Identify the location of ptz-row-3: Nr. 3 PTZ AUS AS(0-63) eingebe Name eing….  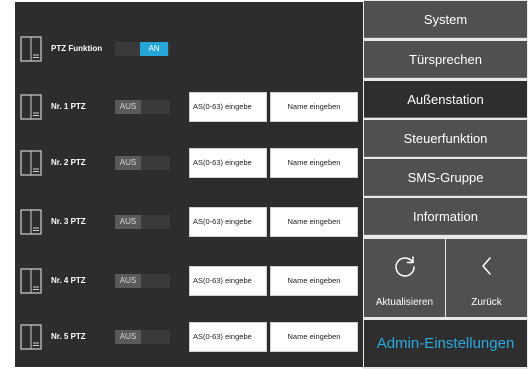
(189, 222).